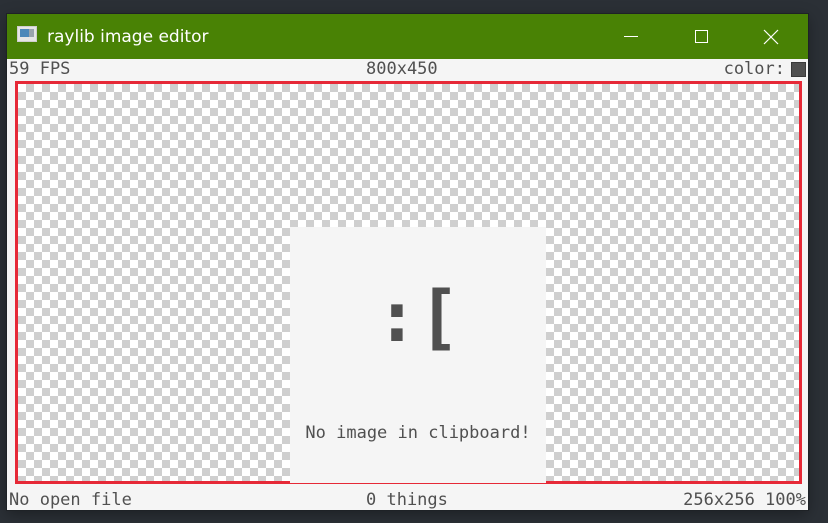  I want to click on app-image-icon, so click(27, 34).